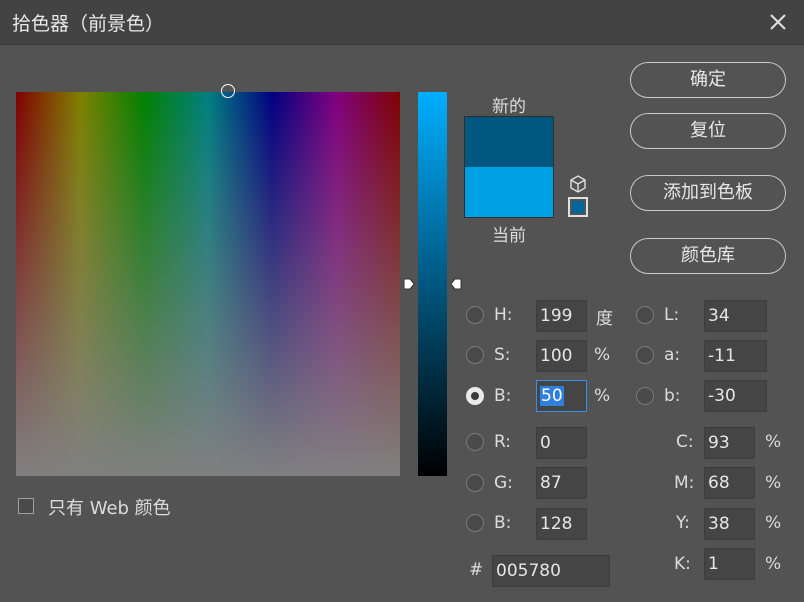 The width and height of the screenshot is (804, 602). I want to click on radio-b, so click(475, 396).